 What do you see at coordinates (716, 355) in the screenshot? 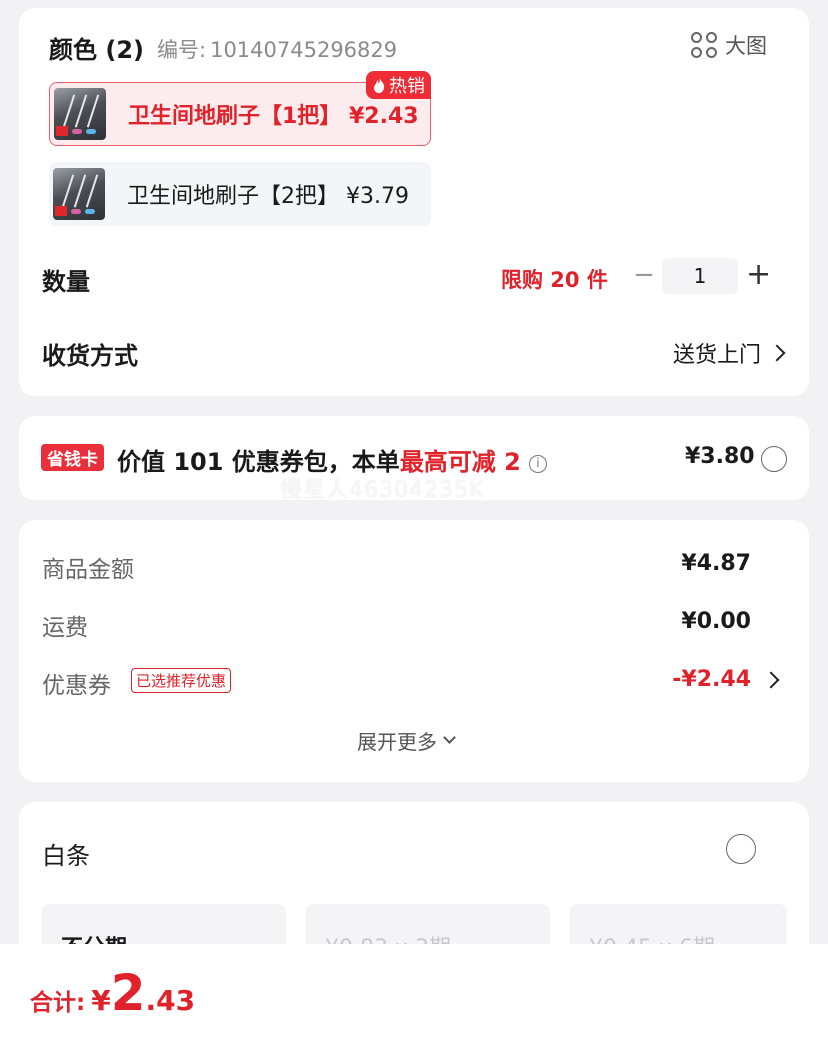
I see `shipping-value: 送货上门` at bounding box center [716, 355].